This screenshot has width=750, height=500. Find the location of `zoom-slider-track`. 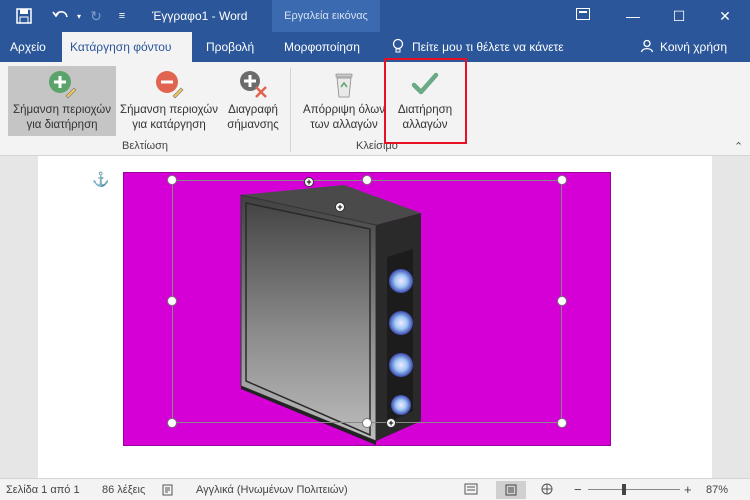

zoom-slider-track is located at coordinates (634, 489).